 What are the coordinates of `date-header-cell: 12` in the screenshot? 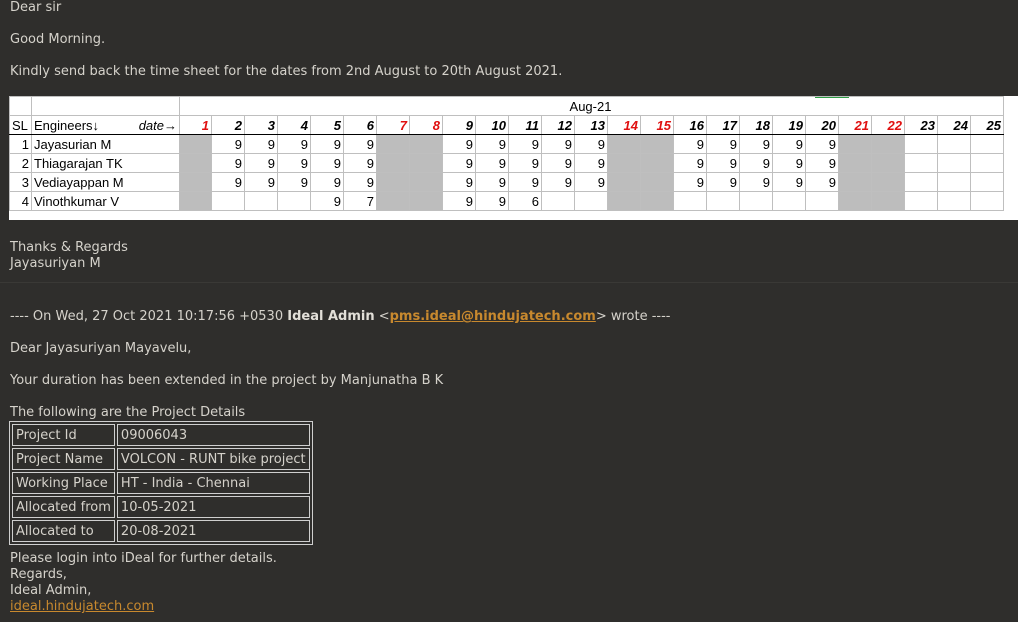 It's located at (558, 125).